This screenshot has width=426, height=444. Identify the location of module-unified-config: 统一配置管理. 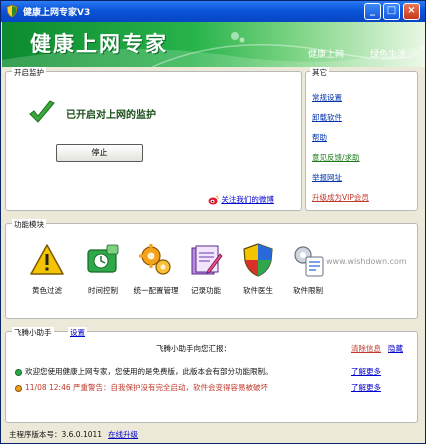
(156, 269).